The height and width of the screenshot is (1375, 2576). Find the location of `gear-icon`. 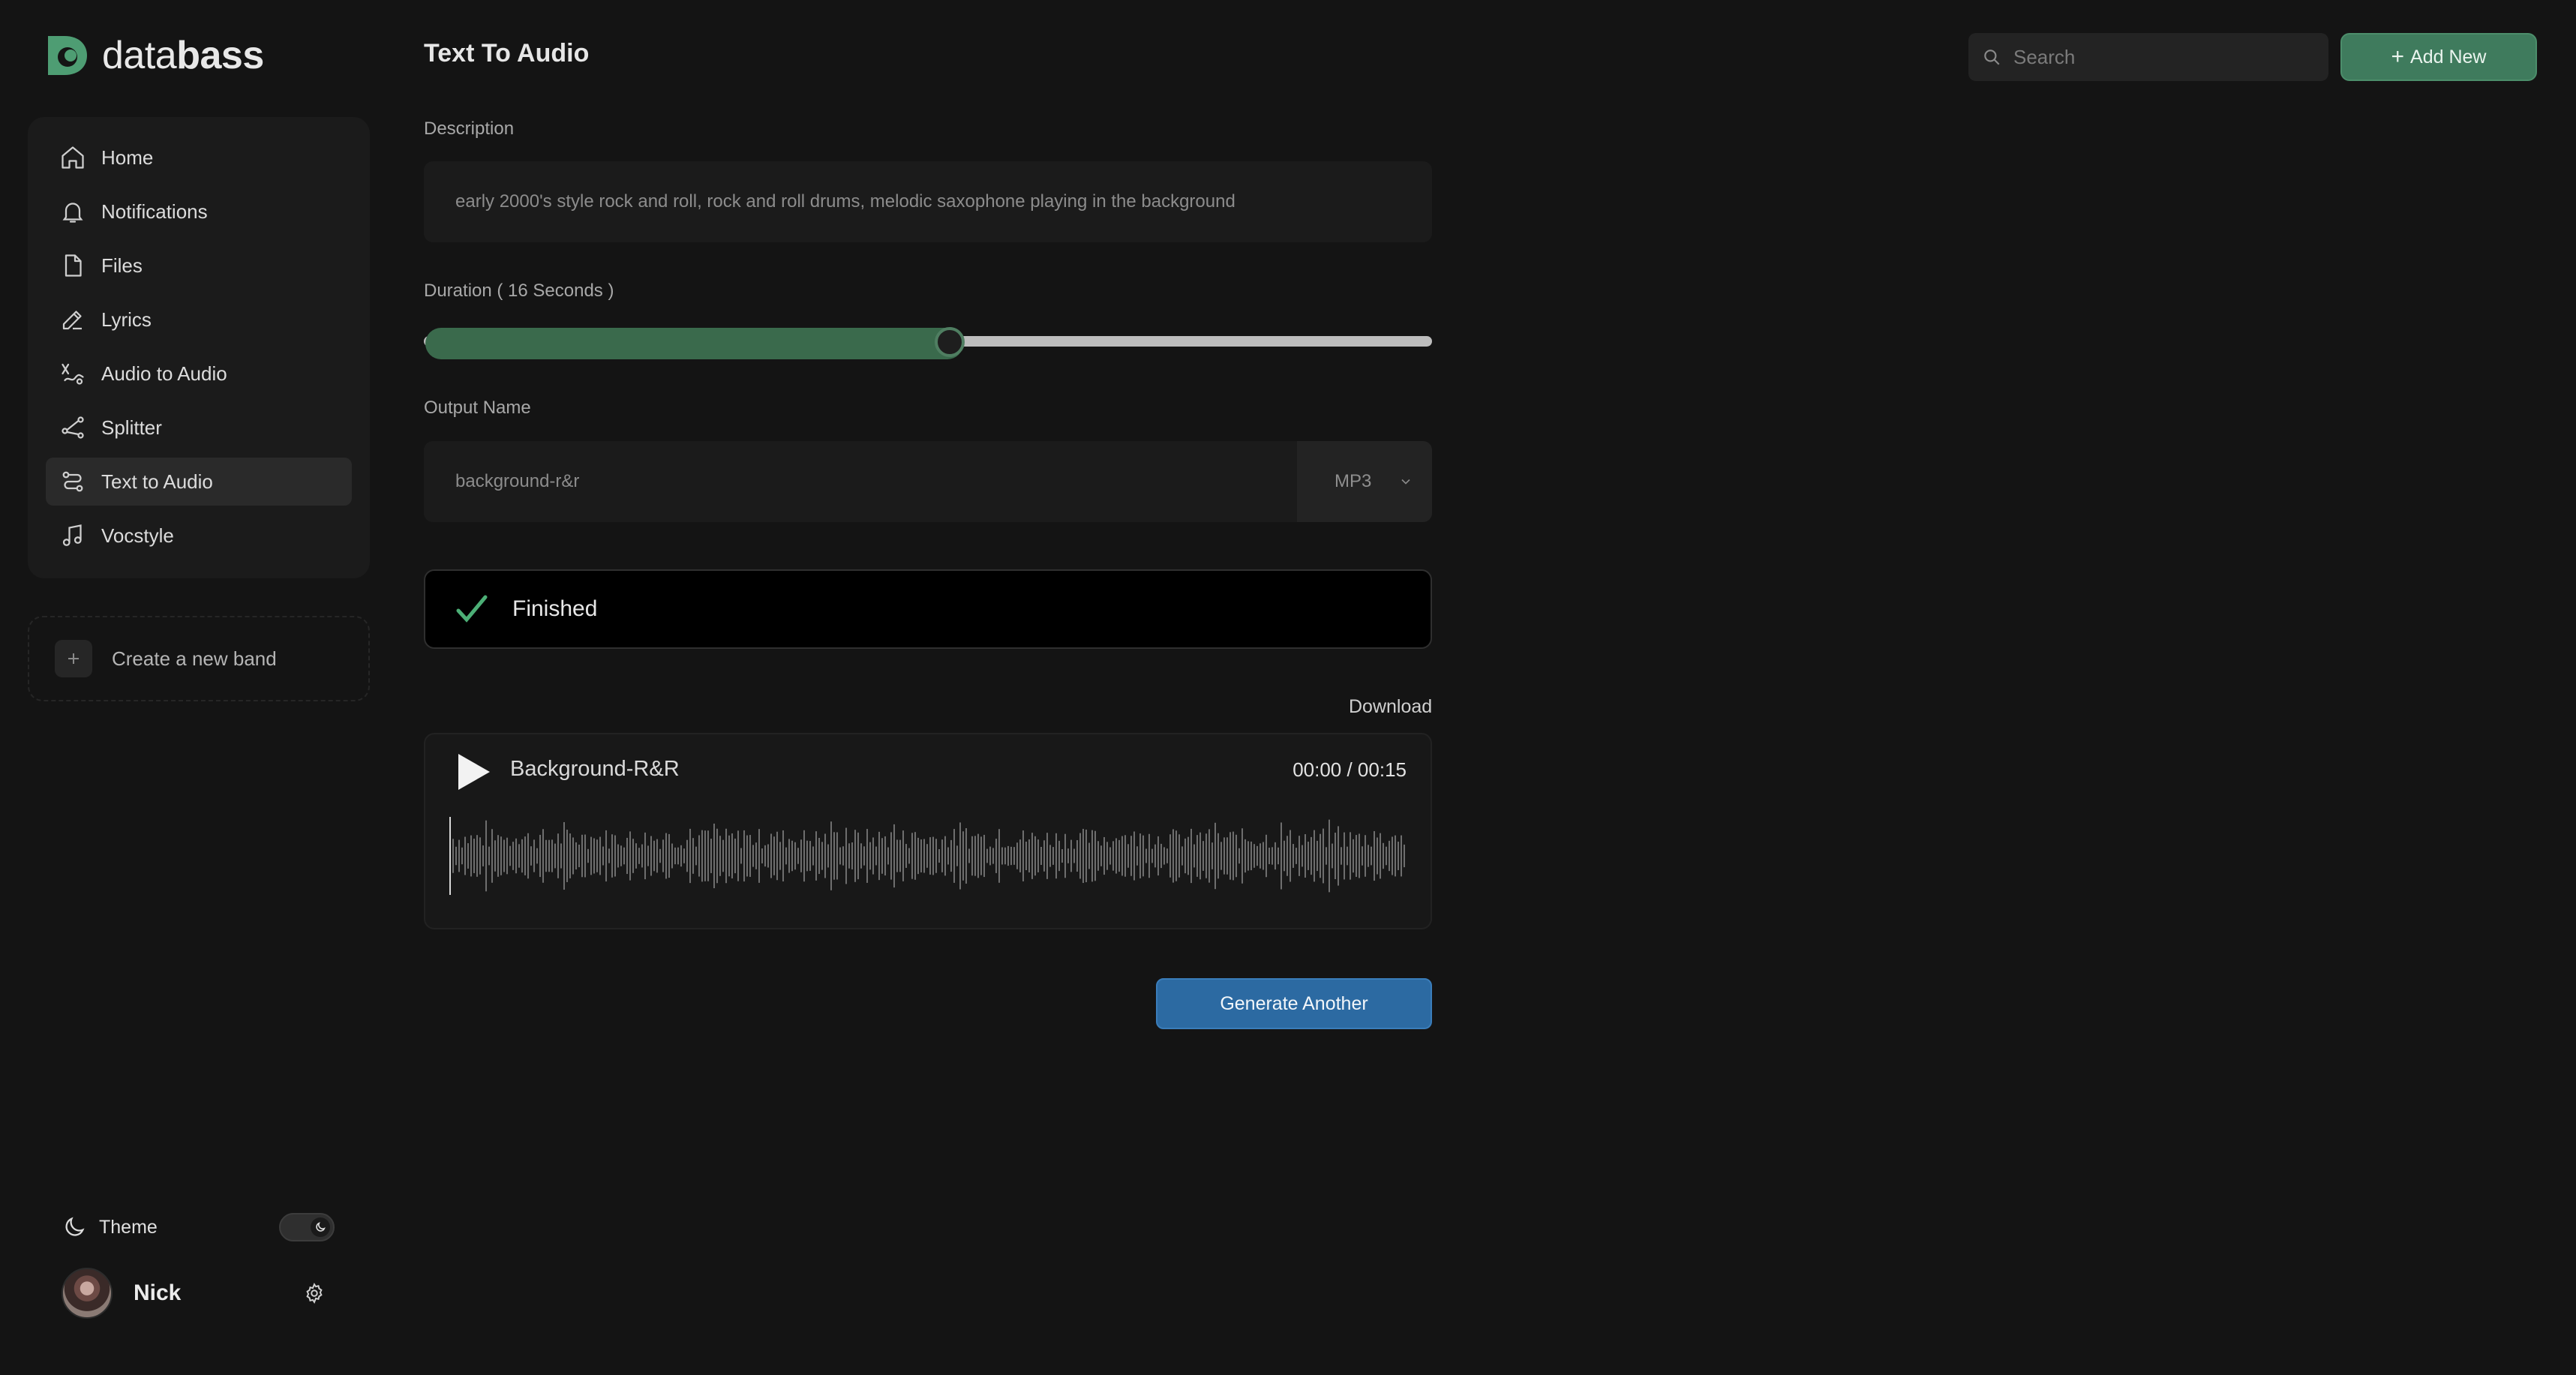

gear-icon is located at coordinates (314, 1293).